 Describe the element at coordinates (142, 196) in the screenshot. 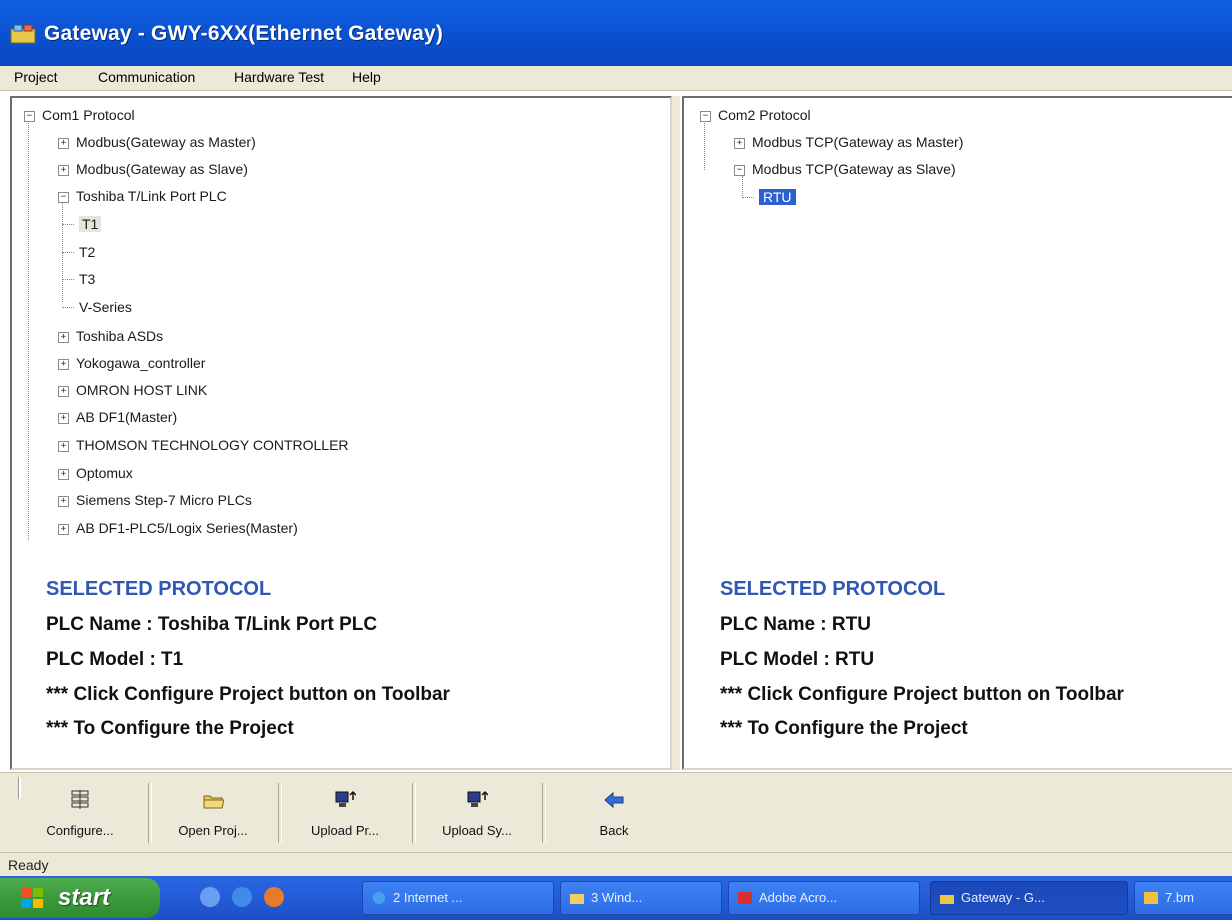

I see `tree-node-toshiba-tlink: − Toshiba T/Link Port PLC` at that location.